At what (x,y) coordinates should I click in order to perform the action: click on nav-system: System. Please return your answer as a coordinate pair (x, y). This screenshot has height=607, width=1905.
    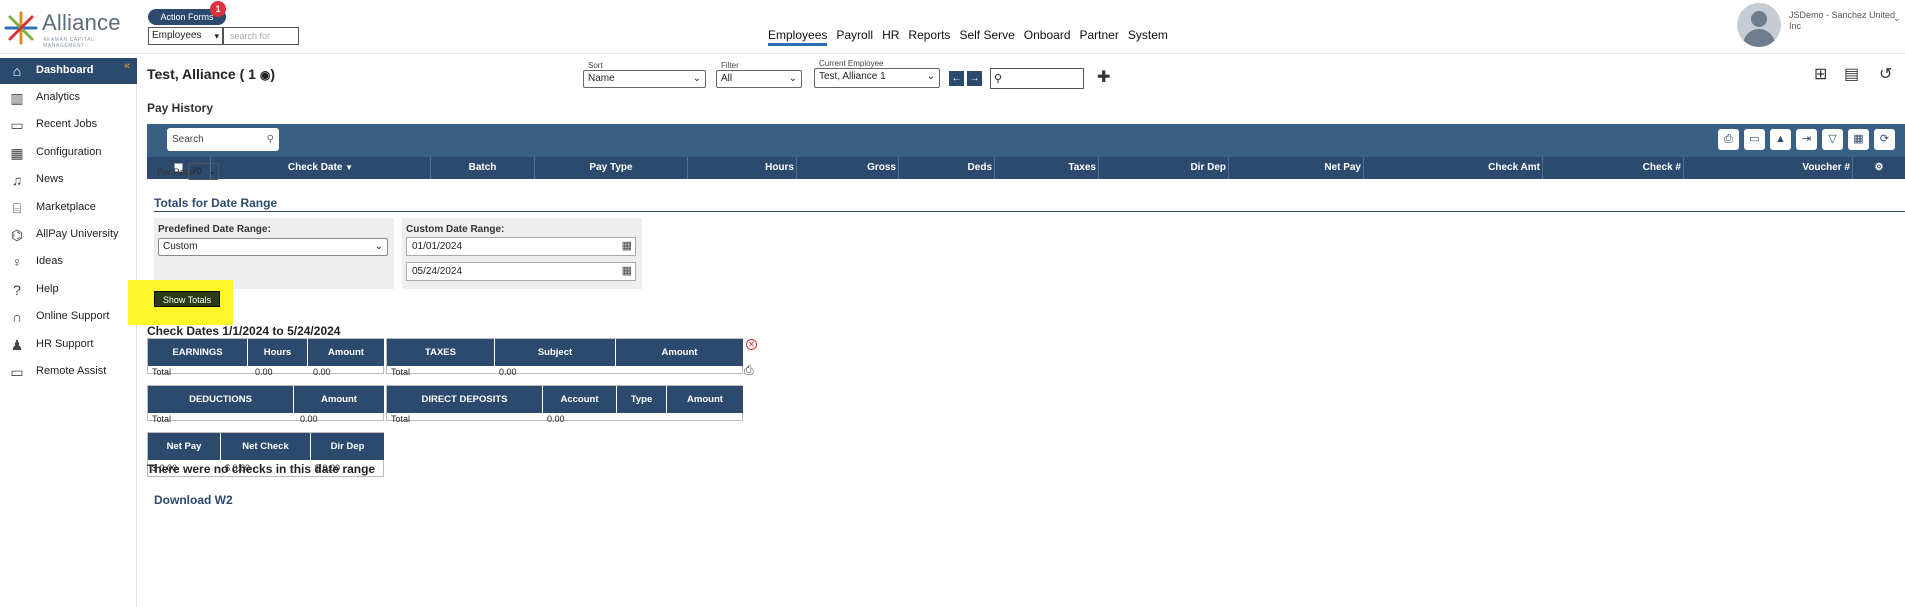
    Looking at the image, I should click on (1148, 37).